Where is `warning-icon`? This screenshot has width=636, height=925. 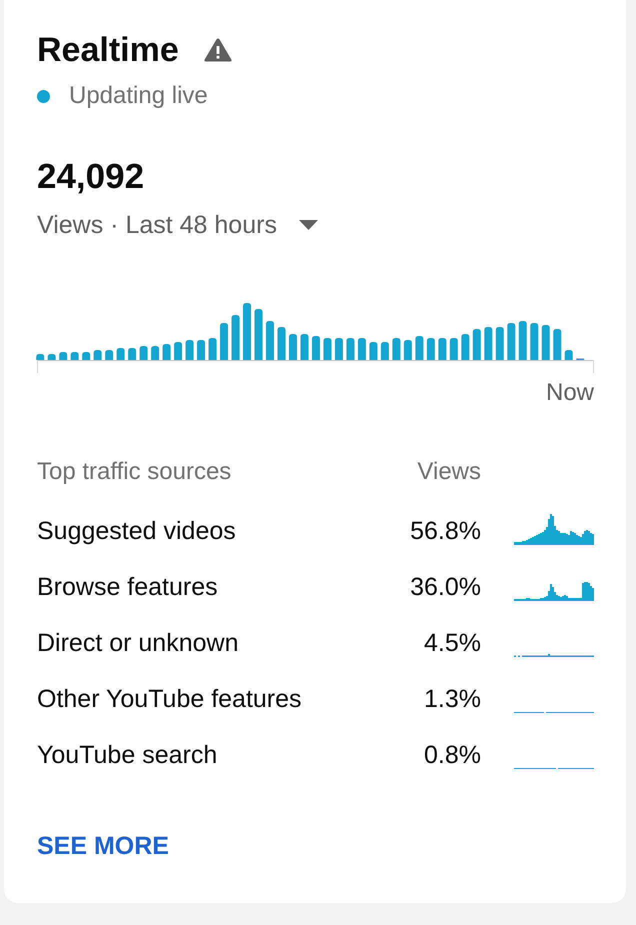 warning-icon is located at coordinates (218, 50).